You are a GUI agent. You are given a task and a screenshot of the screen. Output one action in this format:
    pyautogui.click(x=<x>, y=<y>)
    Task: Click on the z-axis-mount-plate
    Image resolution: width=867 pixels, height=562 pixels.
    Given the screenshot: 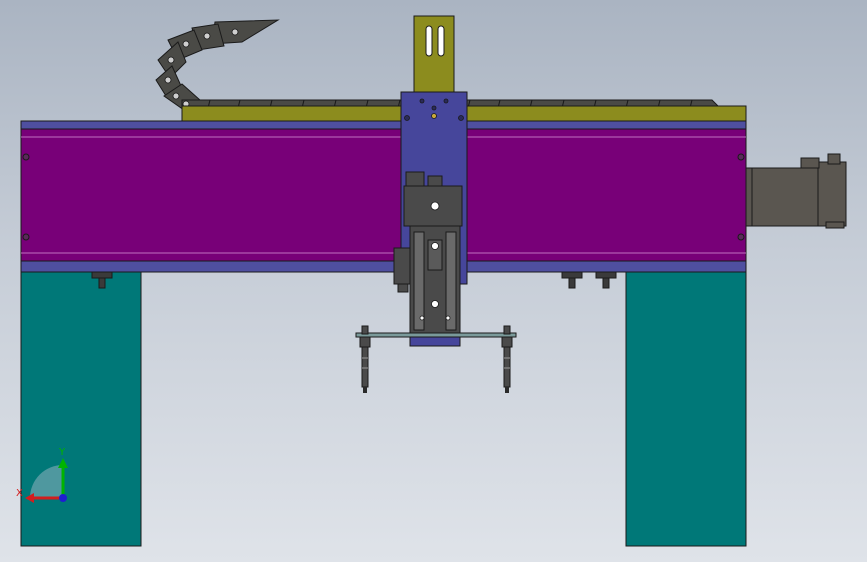 What is the action you would take?
    pyautogui.click(x=434, y=56)
    